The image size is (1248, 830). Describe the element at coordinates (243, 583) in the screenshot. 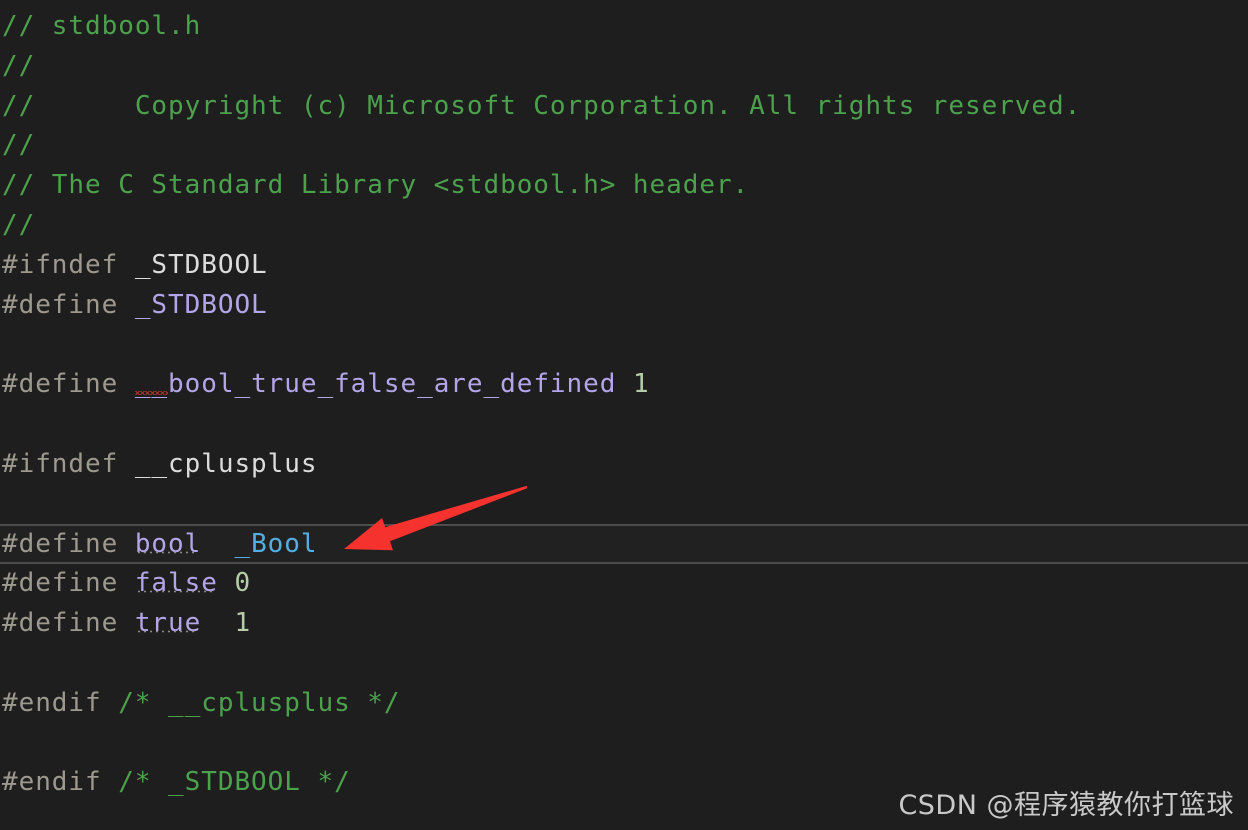

I see `code-token-number: 0` at that location.